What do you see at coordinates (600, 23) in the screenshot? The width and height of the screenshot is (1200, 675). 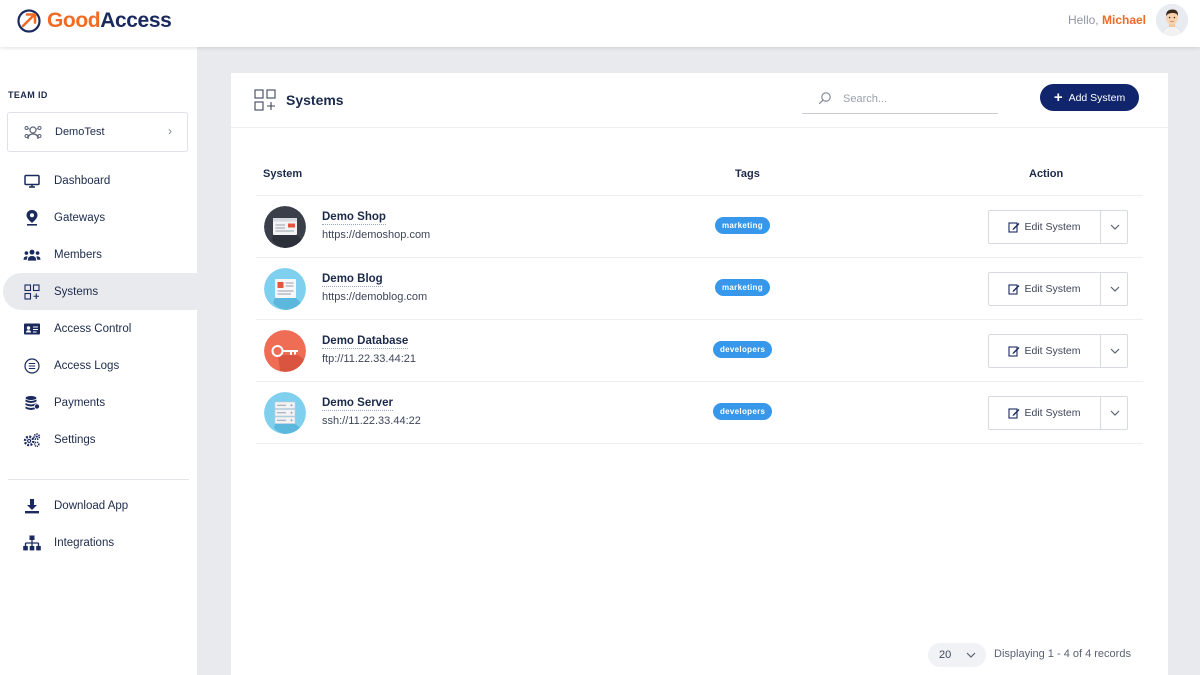 I see `top-bar: GoodAccess Hello, Michael` at bounding box center [600, 23].